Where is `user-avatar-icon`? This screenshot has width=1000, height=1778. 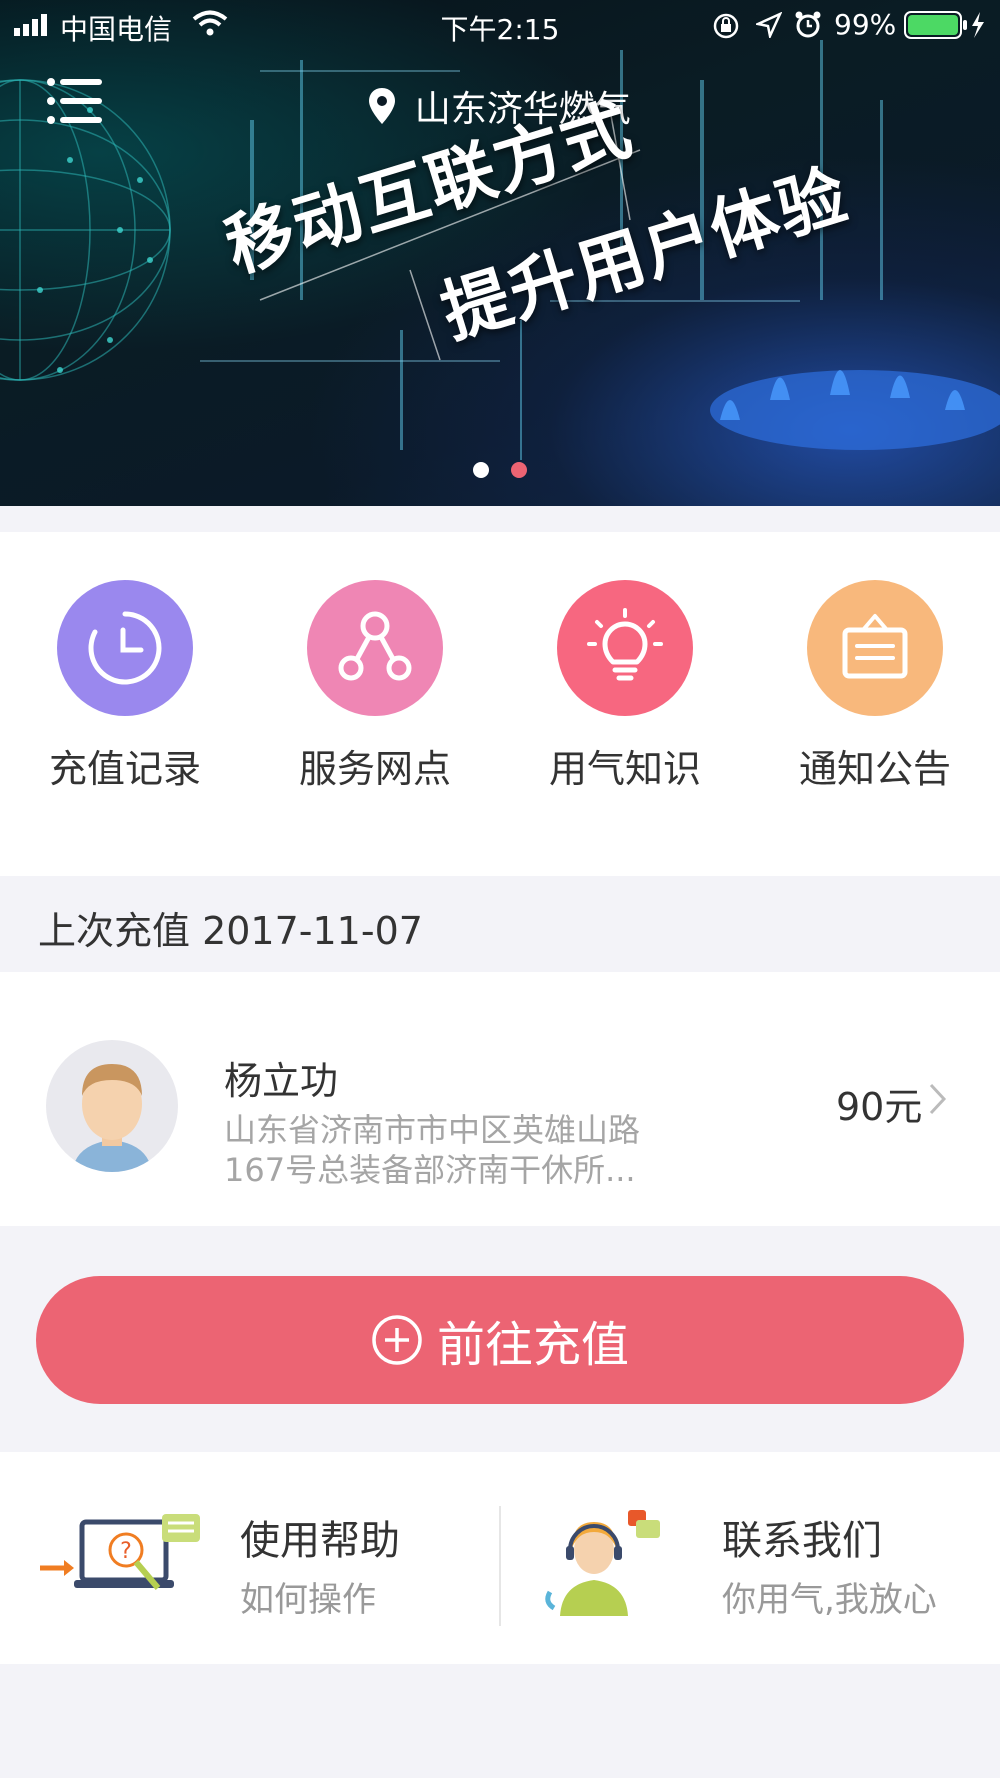 user-avatar-icon is located at coordinates (112, 1118).